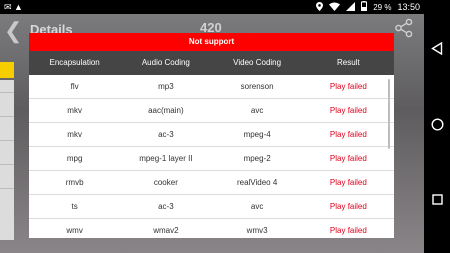 This screenshot has width=450, height=253. Describe the element at coordinates (257, 134) in the screenshot. I see `cell-video-coding: mpeg-4` at that location.